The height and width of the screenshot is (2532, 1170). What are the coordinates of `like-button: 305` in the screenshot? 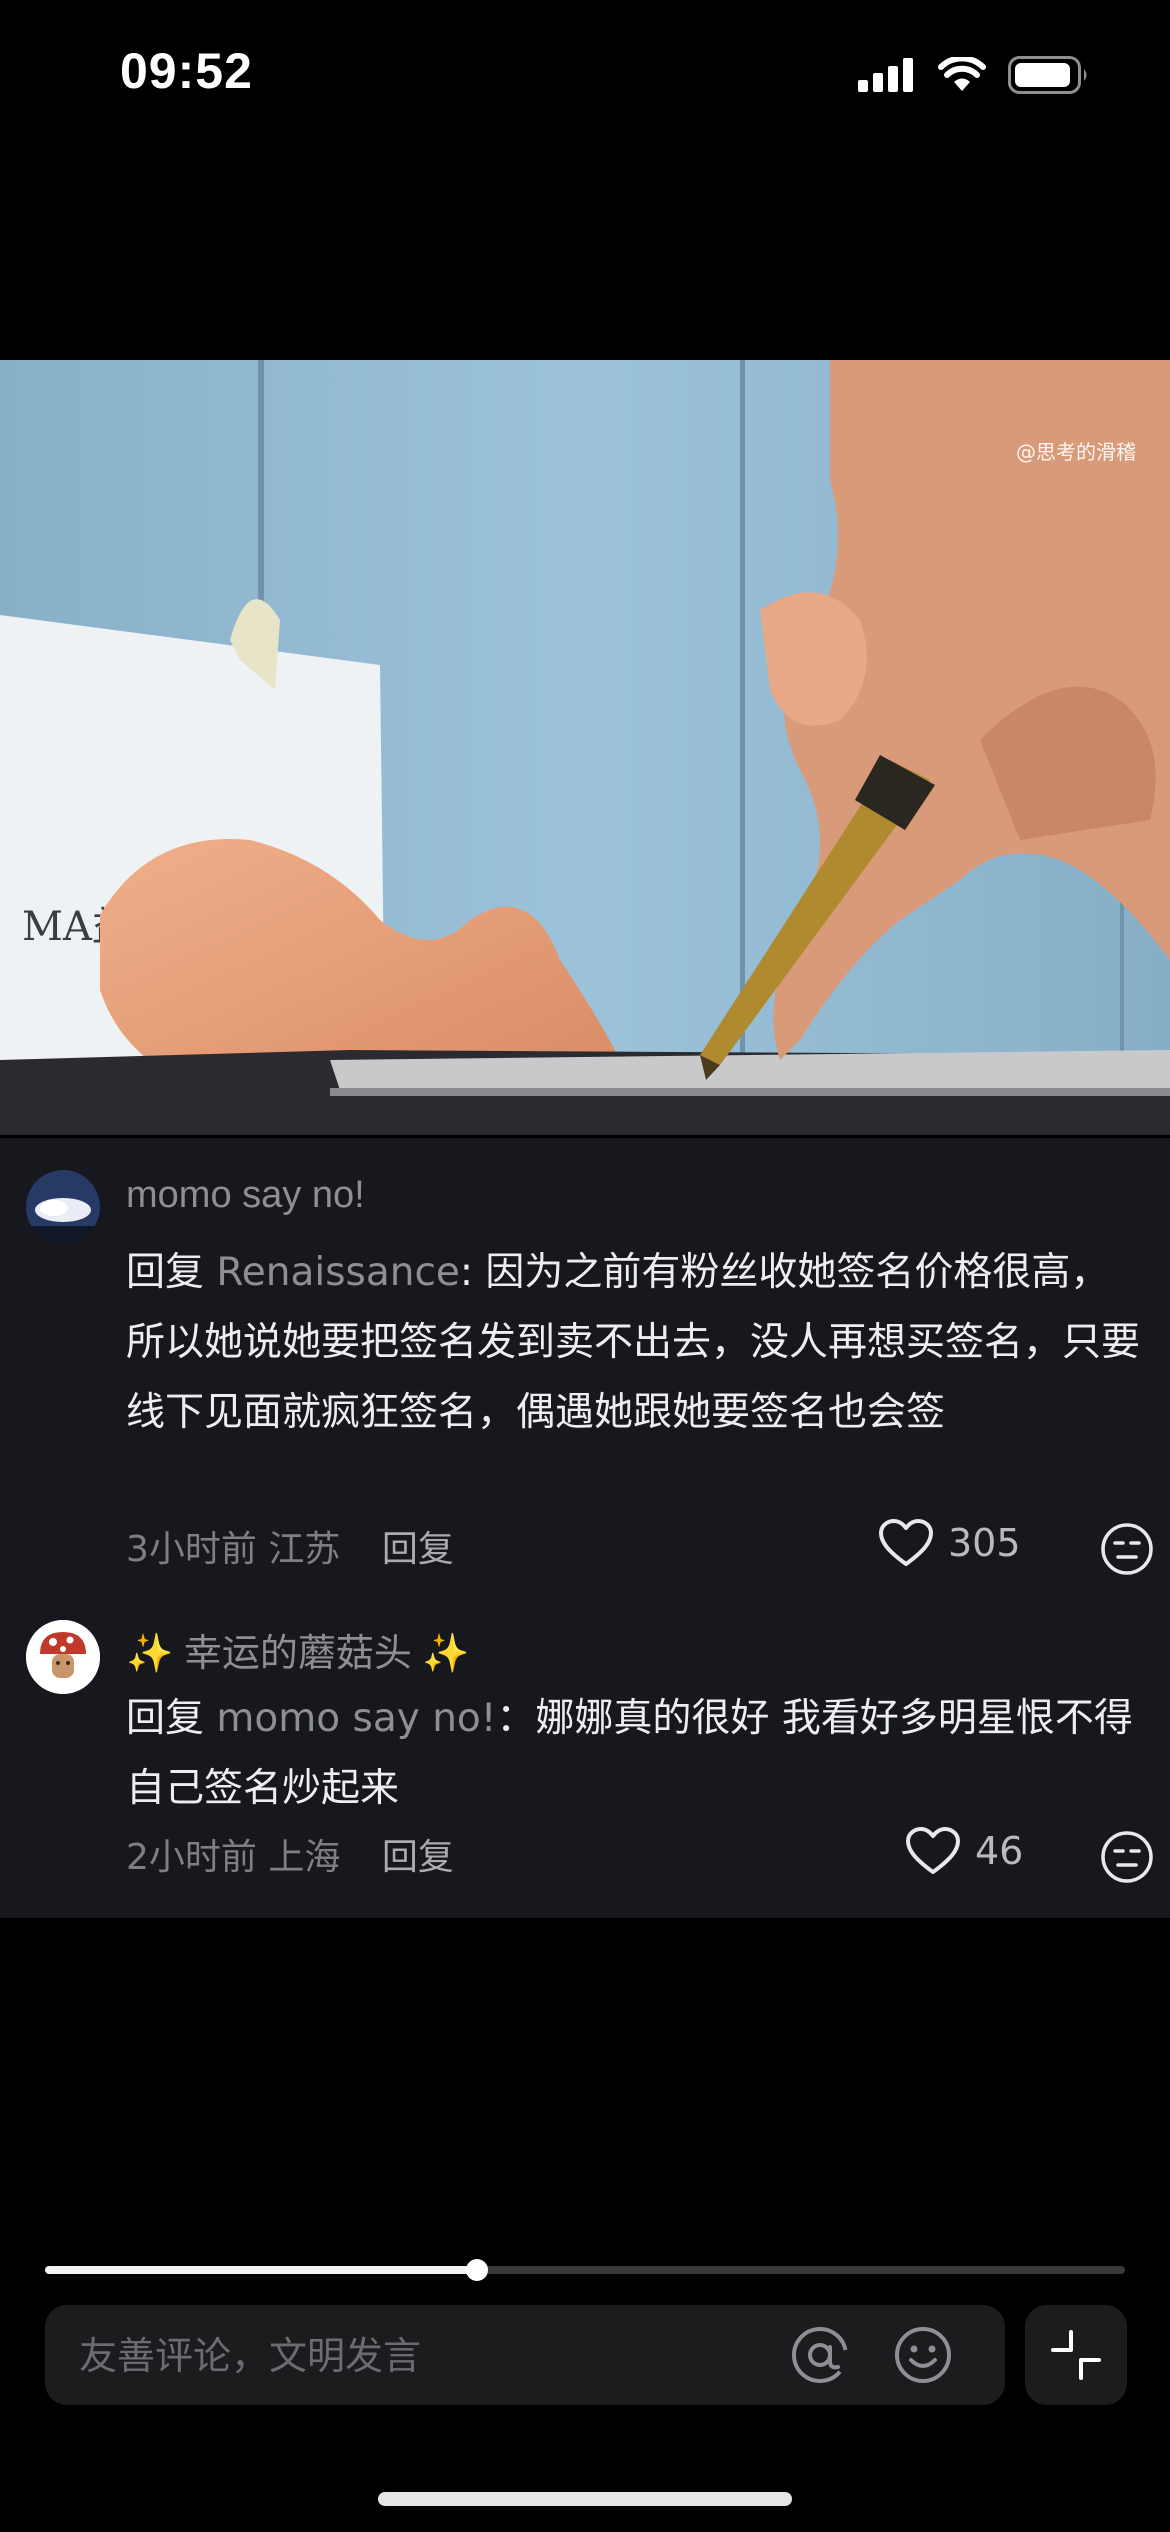 It's located at (949, 1543).